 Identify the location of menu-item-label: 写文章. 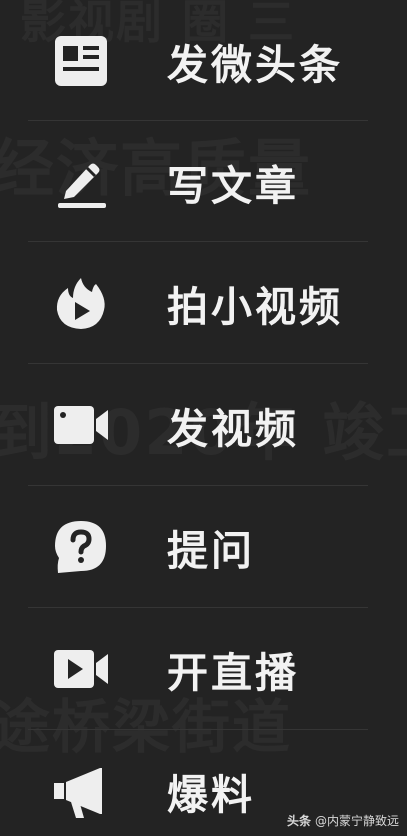
(233, 185).